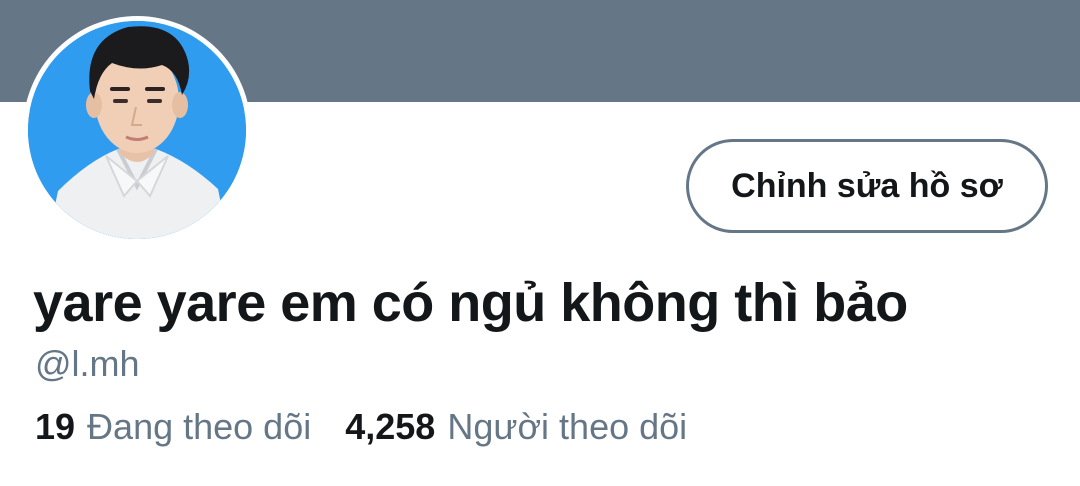 Image resolution: width=1080 pixels, height=486 pixels. Describe the element at coordinates (567, 426) in the screenshot. I see `followers-label: Người theo dõi` at that location.